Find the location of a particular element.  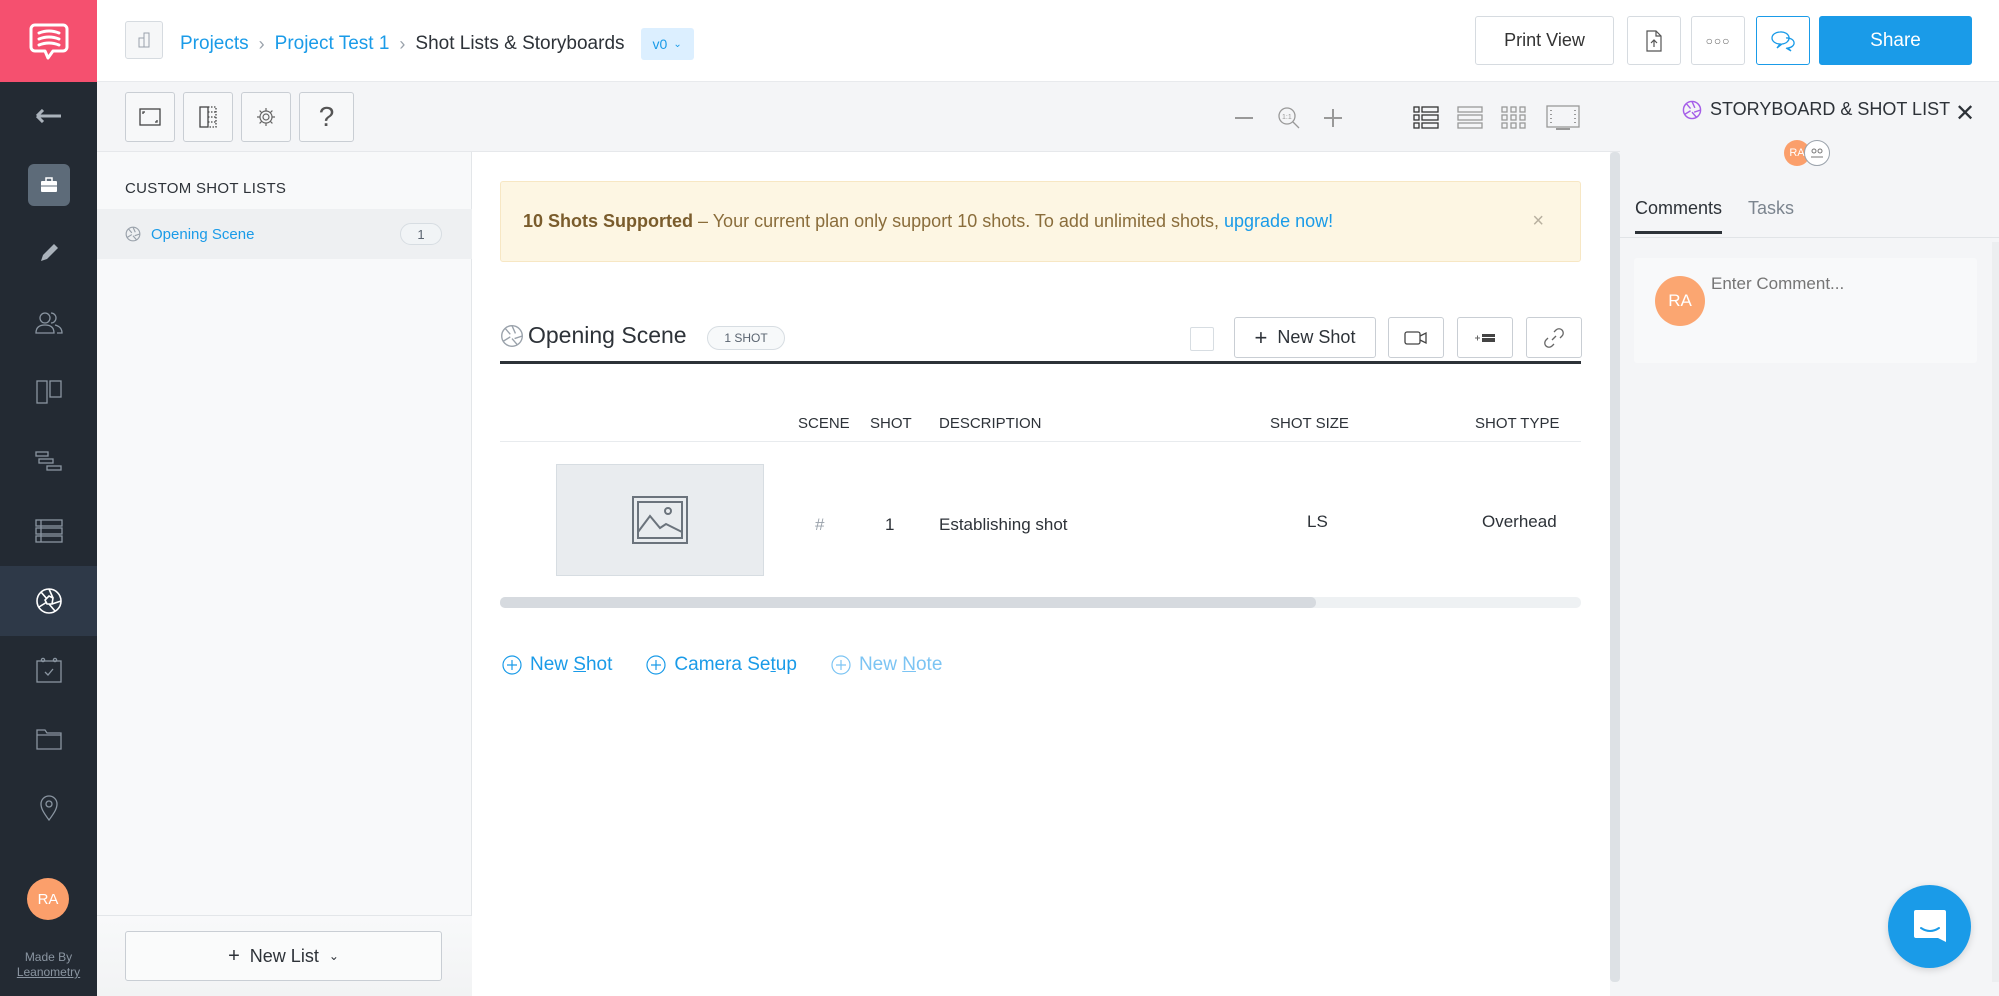

version-dropdown: v0 ⌄ is located at coordinates (667, 44).